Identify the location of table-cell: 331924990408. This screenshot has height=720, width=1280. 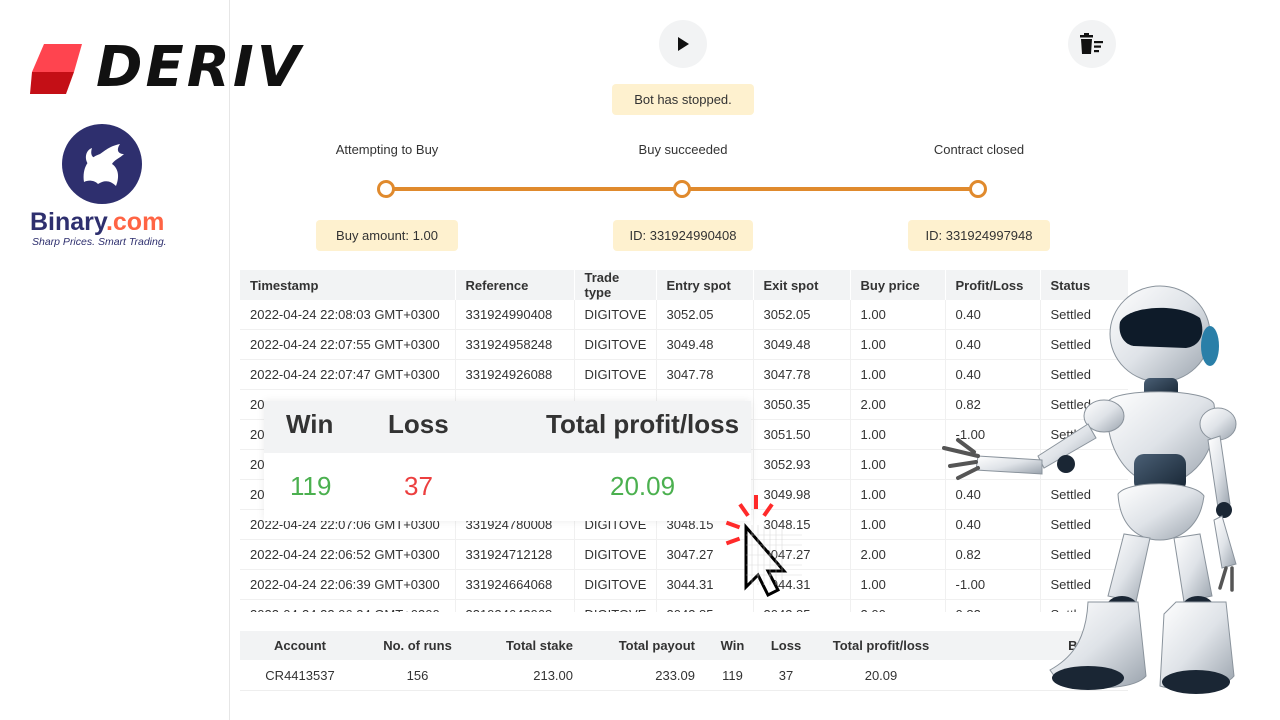
(515, 315).